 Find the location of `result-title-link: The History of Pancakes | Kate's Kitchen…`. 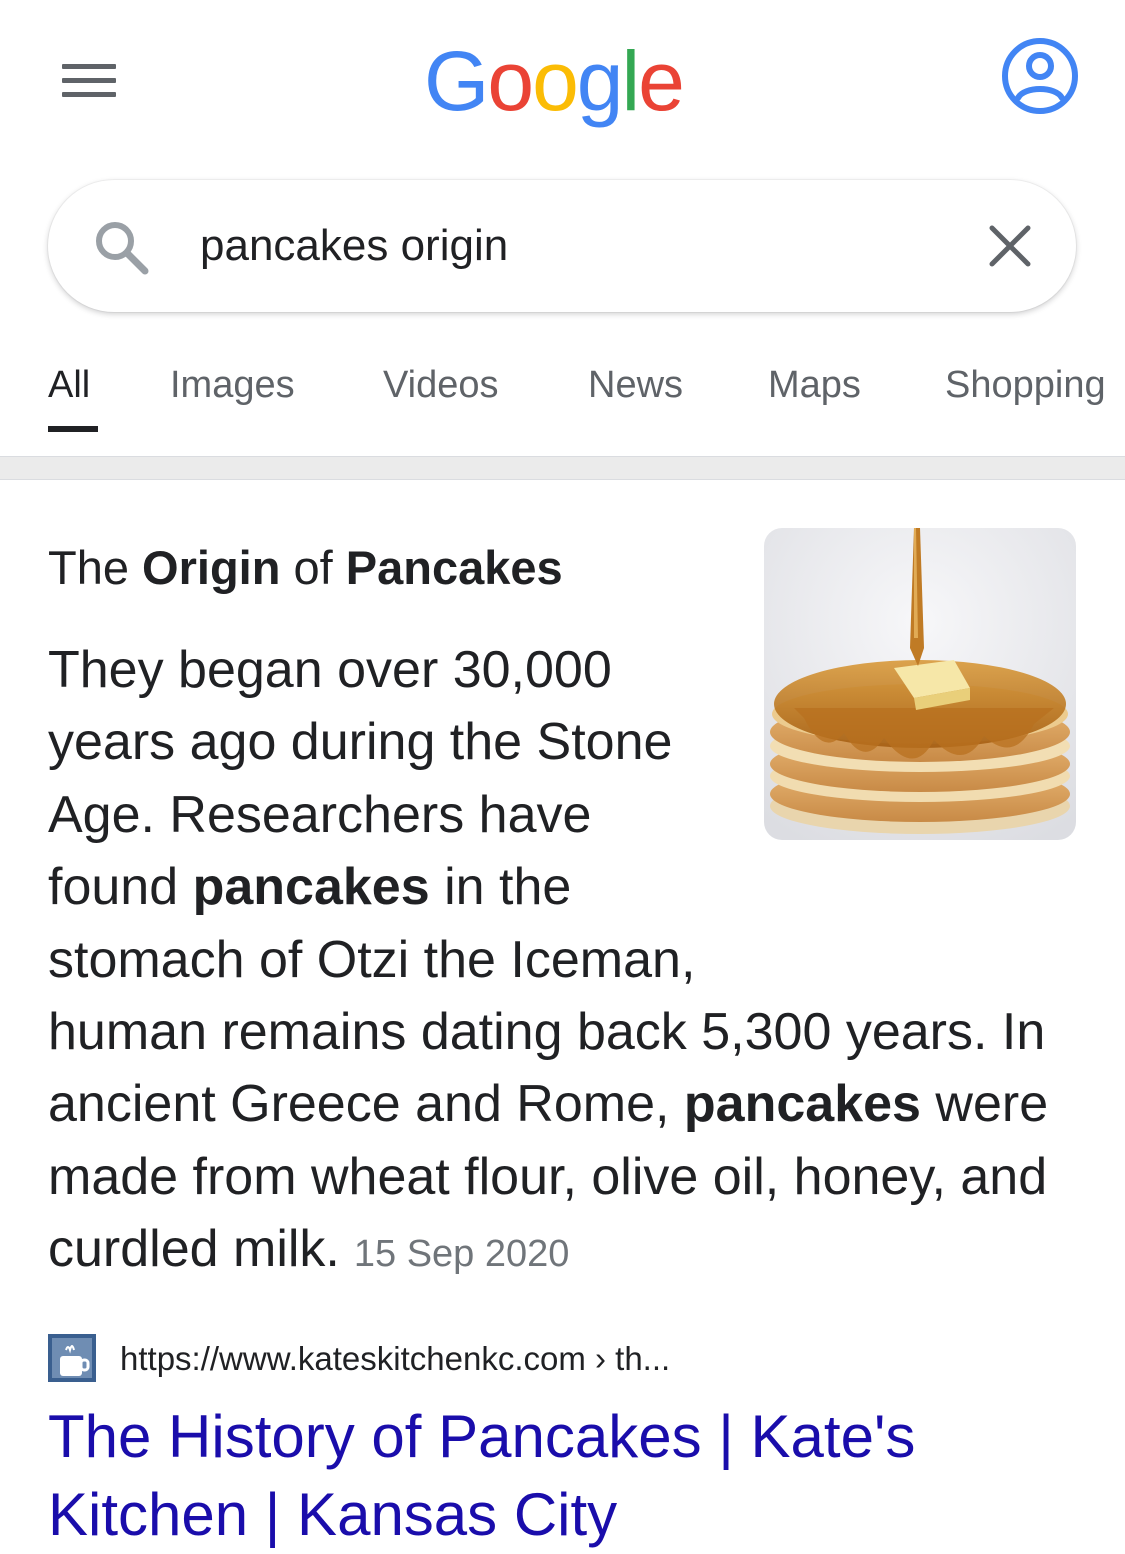

result-title-link: The History of Pancakes | Kate's Kitchen… is located at coordinates (548, 1476).